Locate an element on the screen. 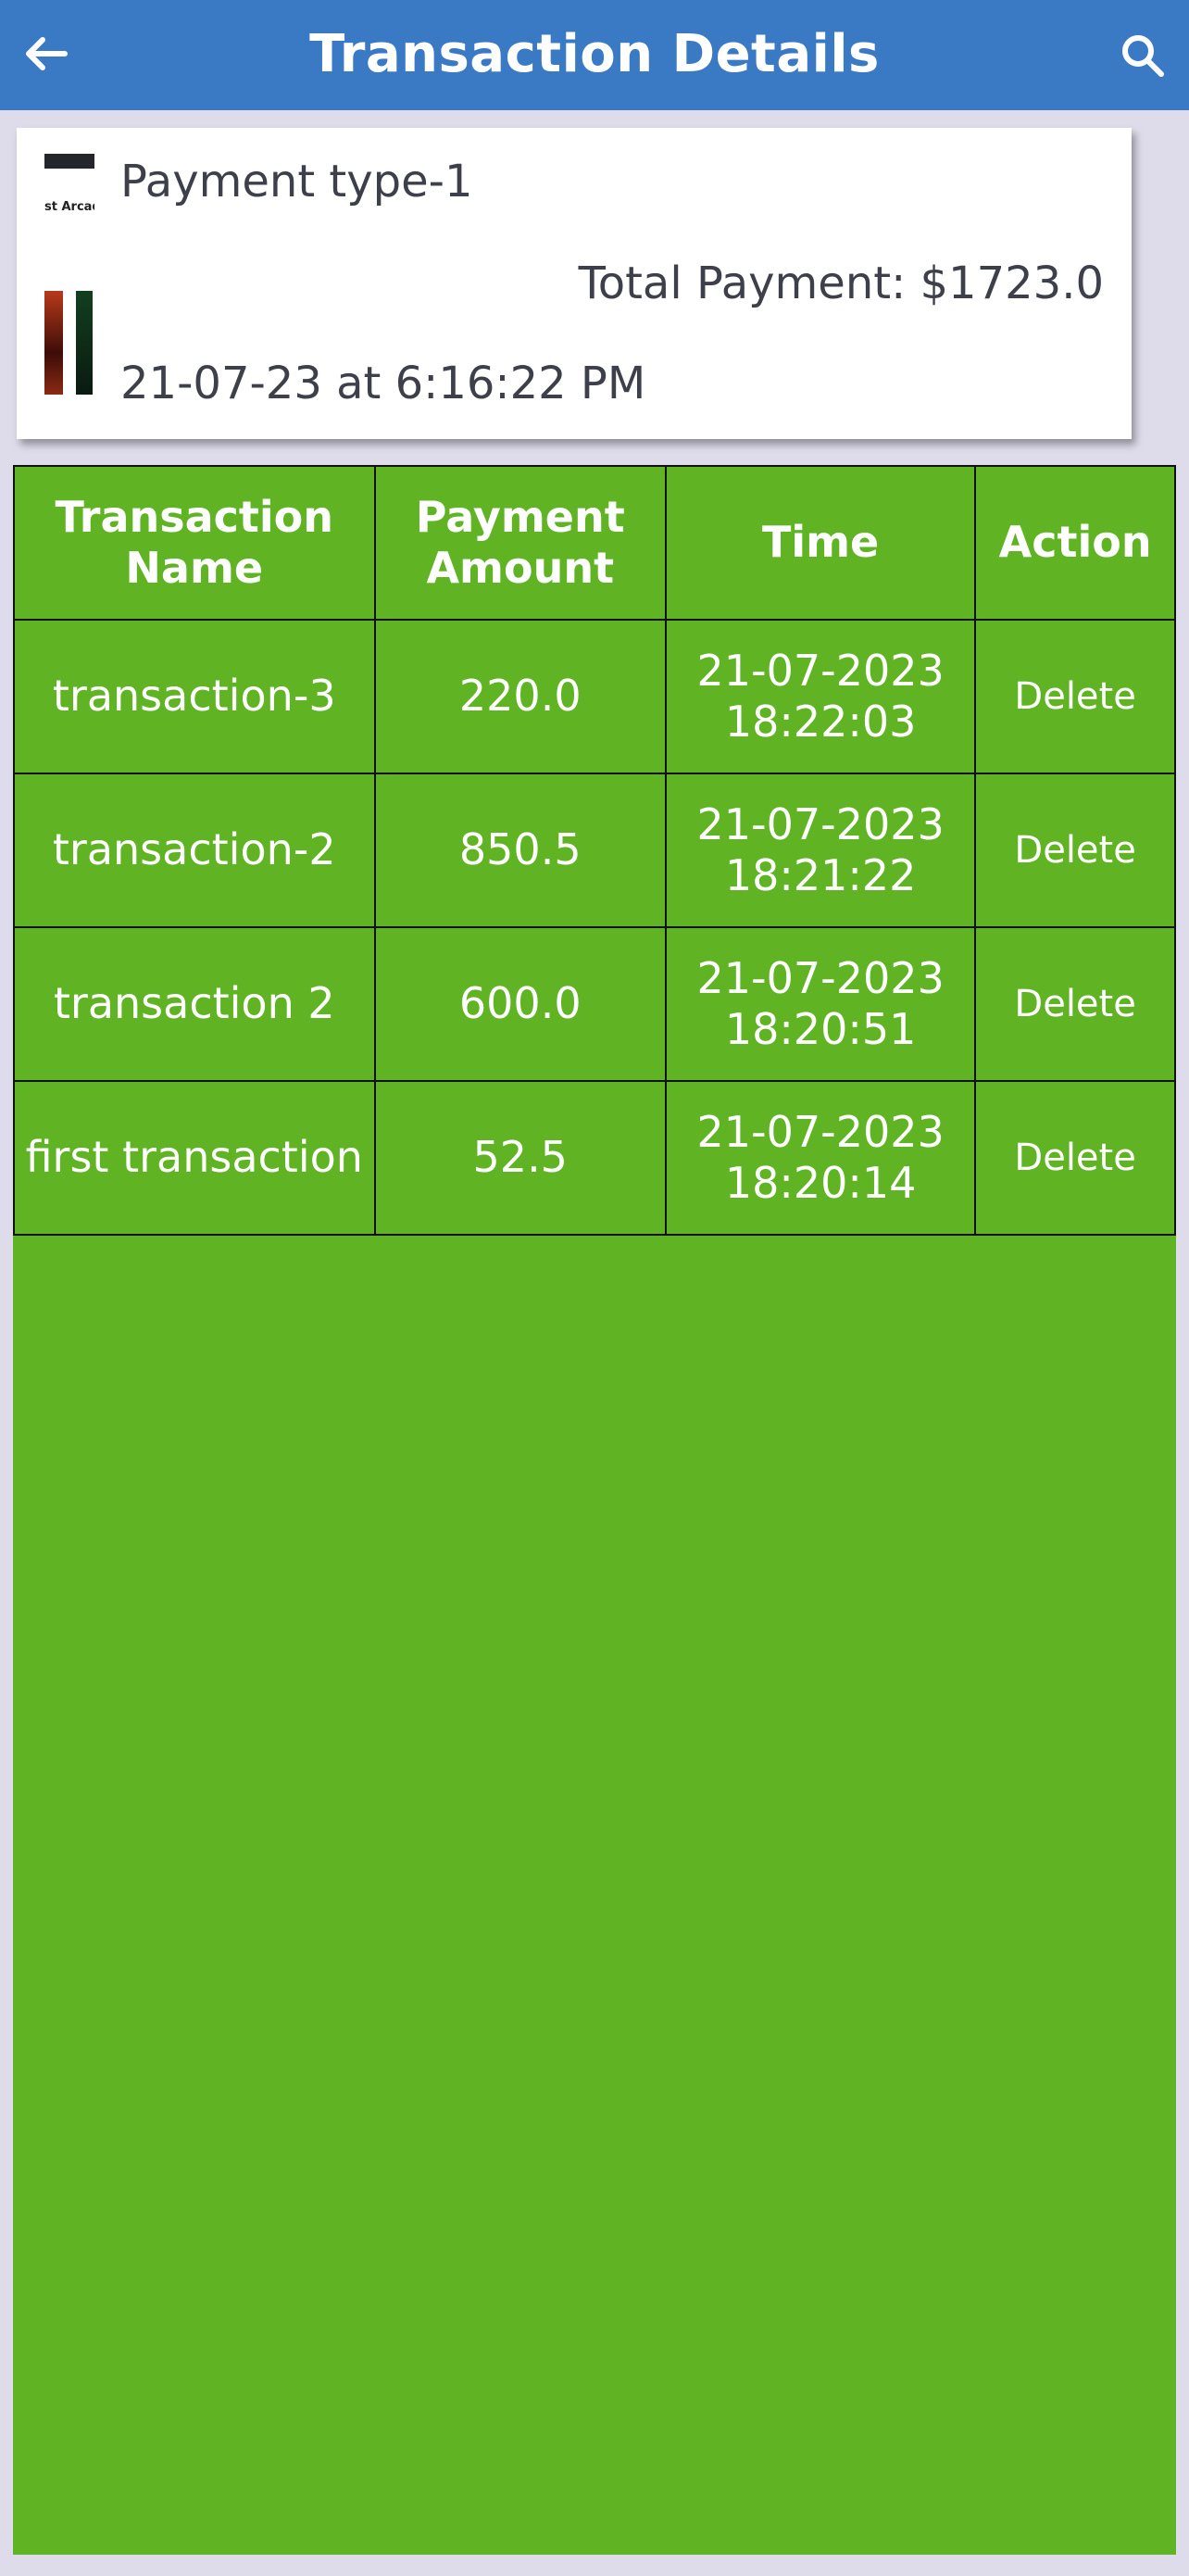 This screenshot has width=1189, height=2576. transaction-time: 21-07-2023 18:21:22 is located at coordinates (820, 850).